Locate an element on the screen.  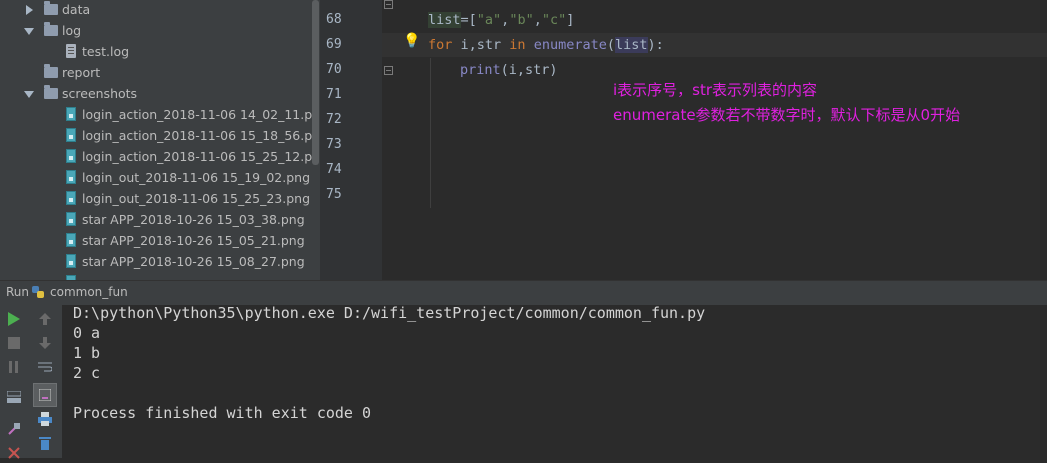
tree-item-label: report is located at coordinates (81, 72).